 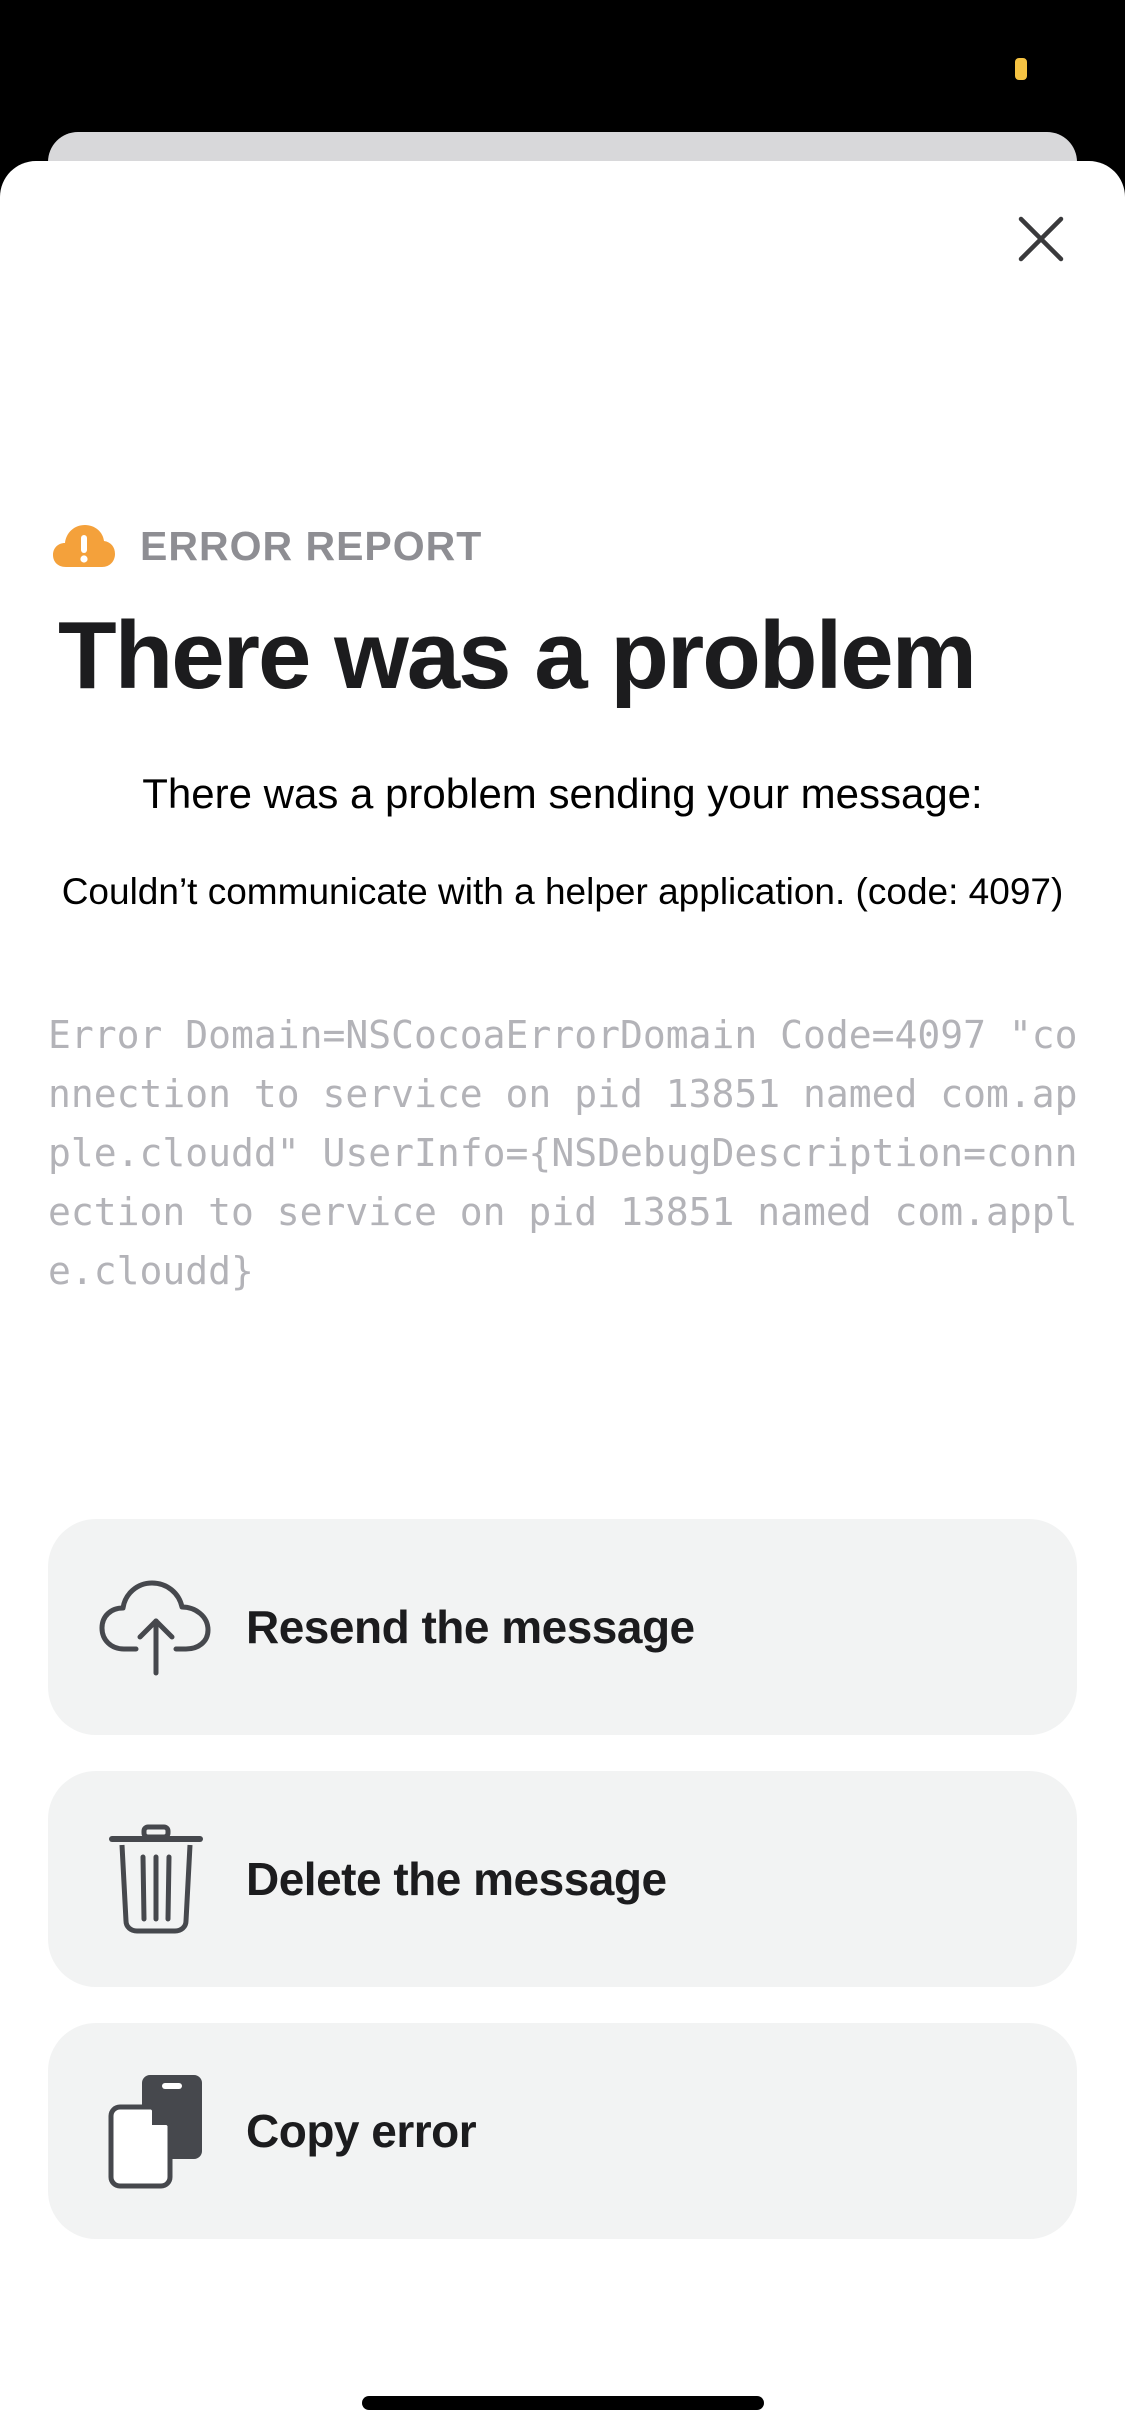 What do you see at coordinates (156, 1879) in the screenshot?
I see `trash-icon` at bounding box center [156, 1879].